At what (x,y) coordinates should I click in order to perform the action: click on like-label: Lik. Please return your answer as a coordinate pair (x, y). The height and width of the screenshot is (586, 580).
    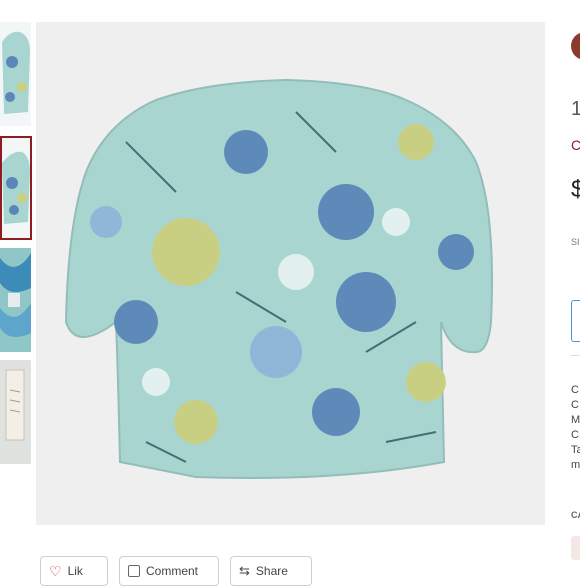
    Looking at the image, I should click on (75, 571).